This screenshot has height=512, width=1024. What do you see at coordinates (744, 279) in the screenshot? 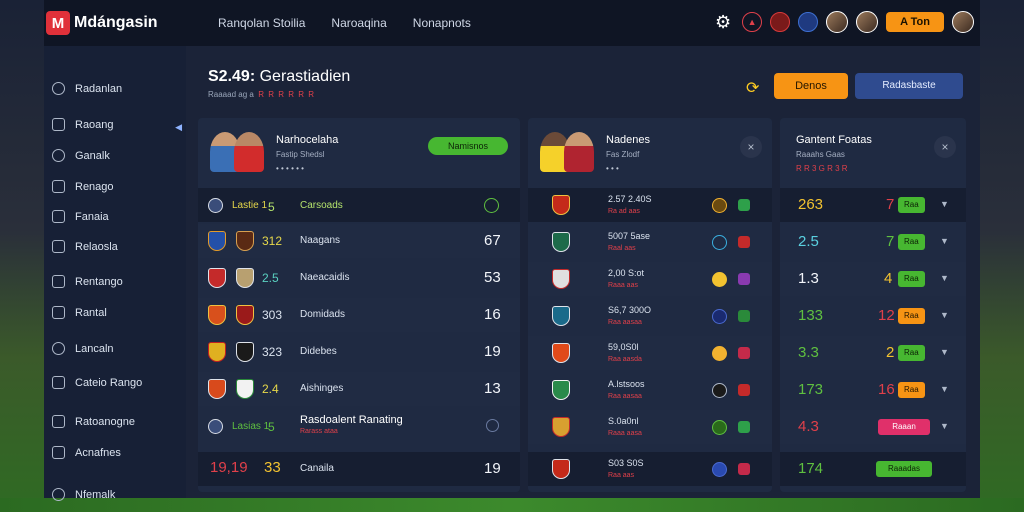
I see `badge-icon` at bounding box center [744, 279].